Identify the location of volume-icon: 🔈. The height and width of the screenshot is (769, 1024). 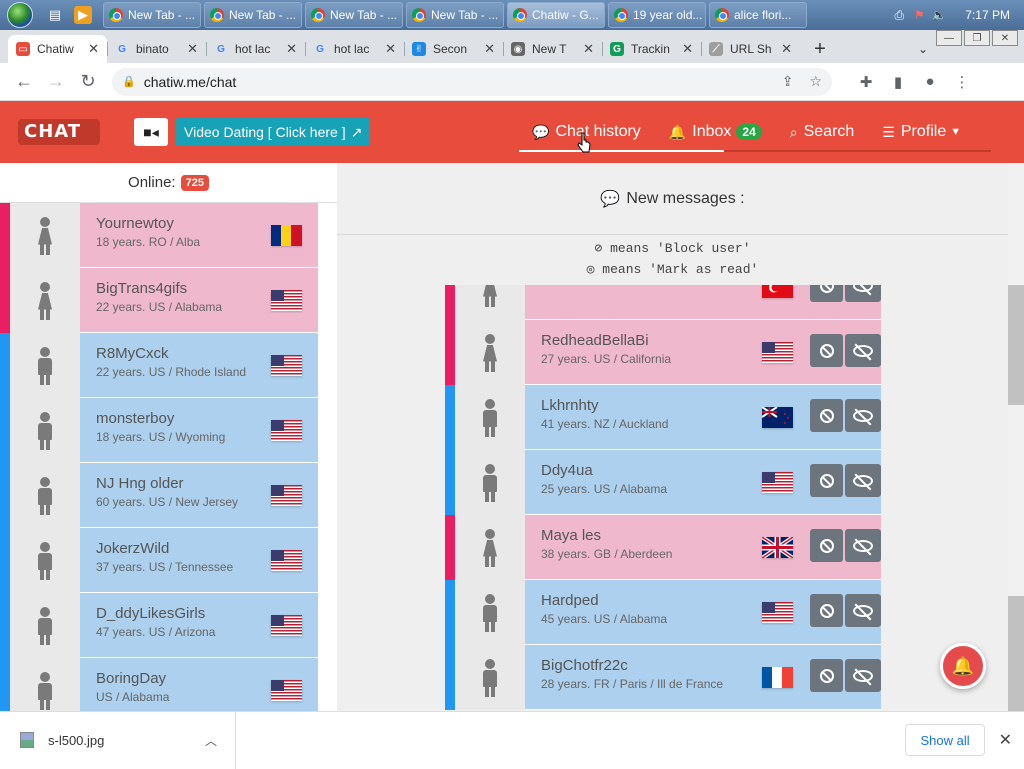
(939, 15).